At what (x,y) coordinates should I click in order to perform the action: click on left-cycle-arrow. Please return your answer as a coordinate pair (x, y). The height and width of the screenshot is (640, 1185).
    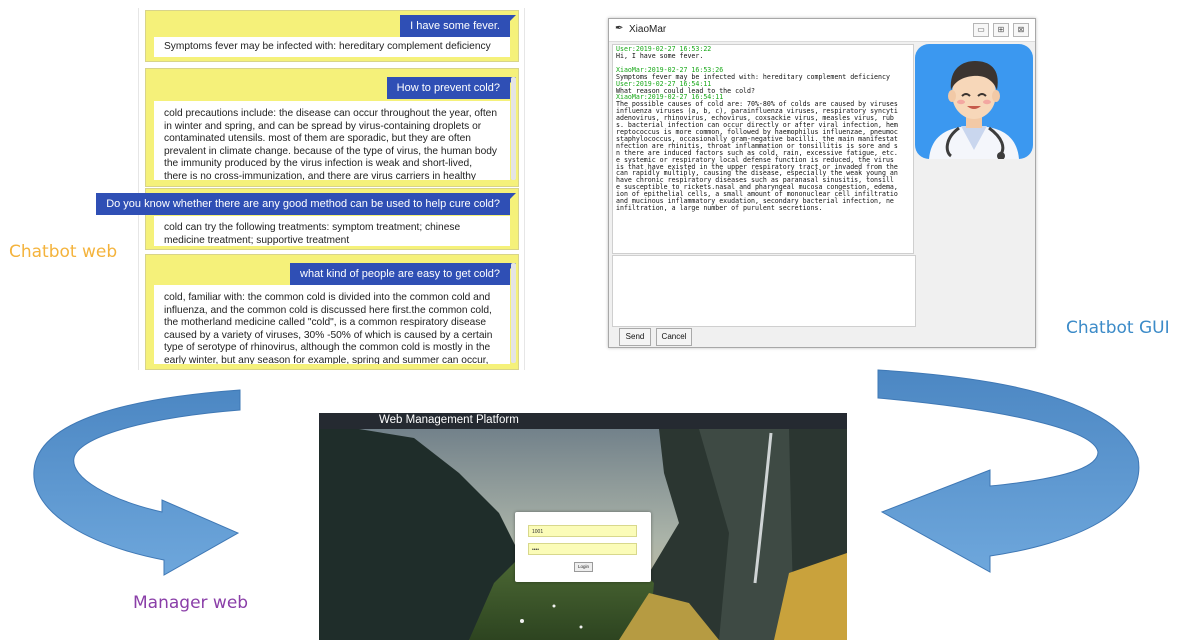
    Looking at the image, I should click on (137, 482).